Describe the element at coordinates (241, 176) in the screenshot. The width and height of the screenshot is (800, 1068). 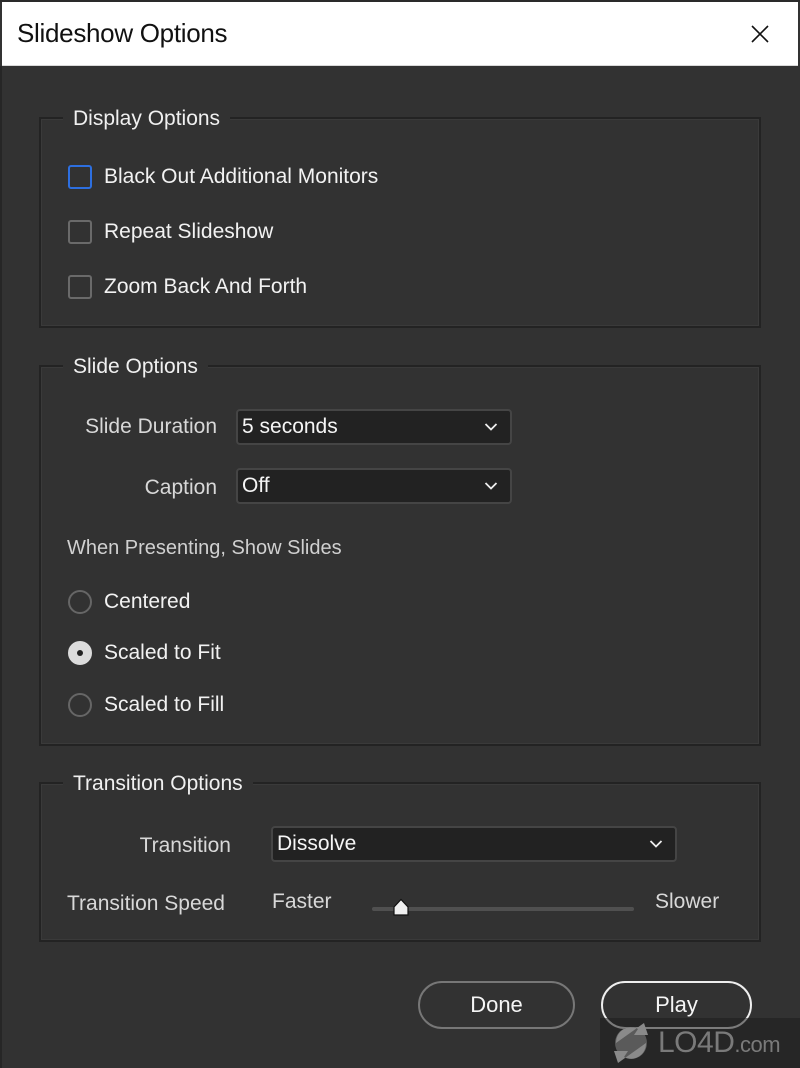
I see `black-out-monitors-label: Black Out Additional Monitors` at that location.